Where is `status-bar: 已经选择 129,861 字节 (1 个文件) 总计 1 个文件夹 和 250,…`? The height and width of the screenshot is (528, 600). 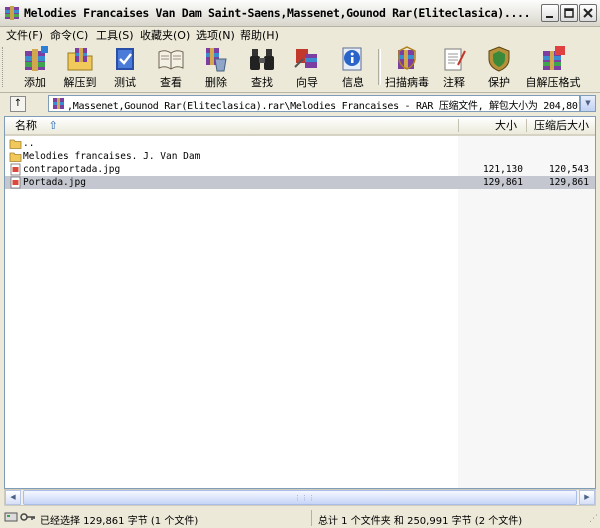
status-bar: 已经选择 129,861 字节 (1 个文件) 总计 1 个文件夹 和 250,… is located at coordinates (300, 518).